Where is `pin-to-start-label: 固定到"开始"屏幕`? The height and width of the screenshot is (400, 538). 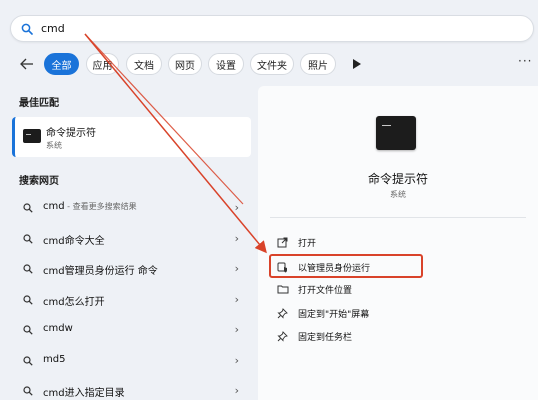
pin-to-start-label: 固定到"开始"屏幕 is located at coordinates (334, 315).